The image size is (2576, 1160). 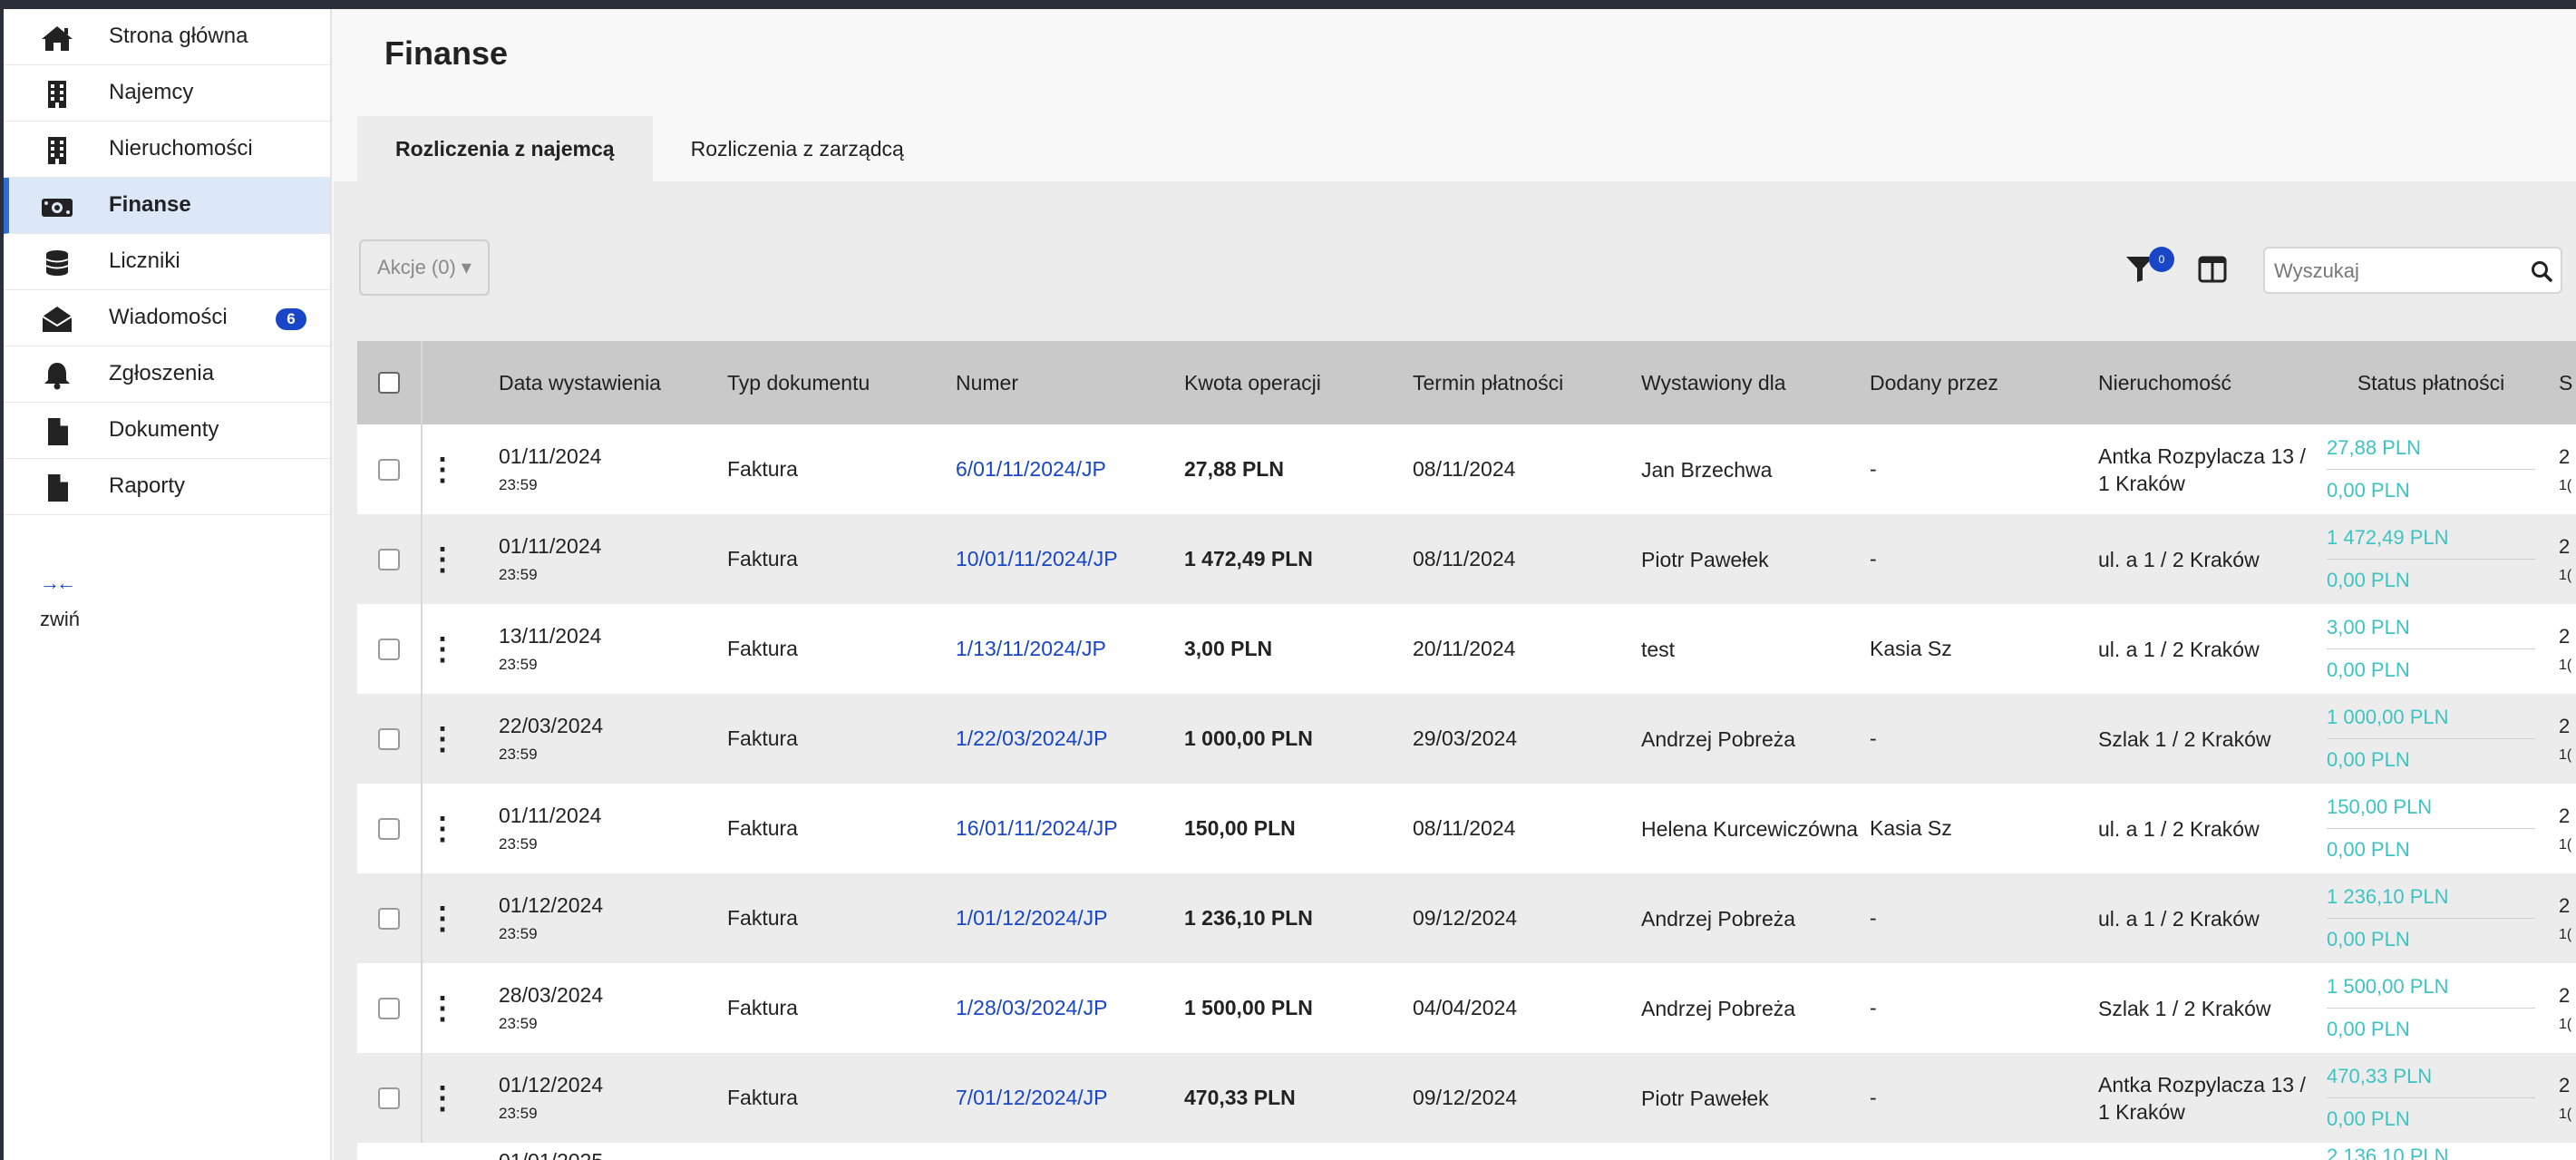 I want to click on sidebar-item-label: Wiadomości, so click(x=168, y=317).